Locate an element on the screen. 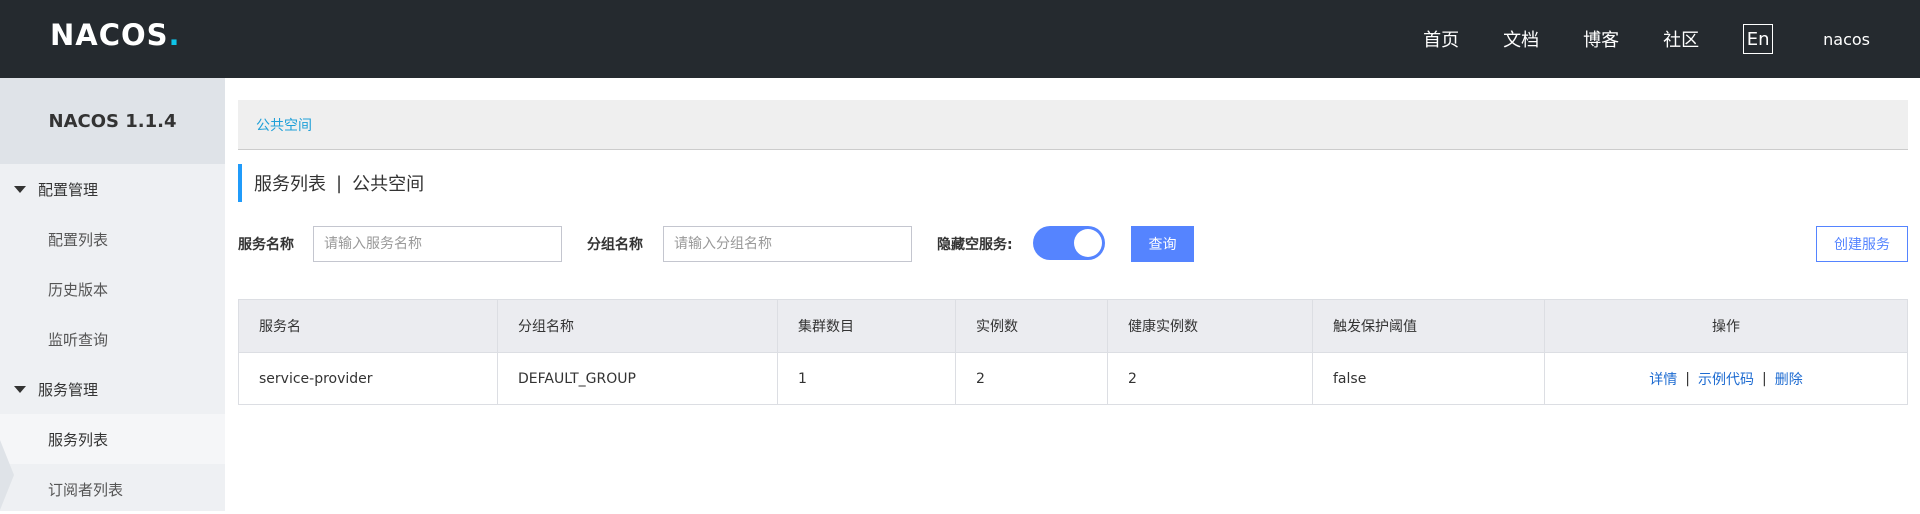 This screenshot has width=1920, height=514. namespace-link: 公共空间 is located at coordinates (284, 125).